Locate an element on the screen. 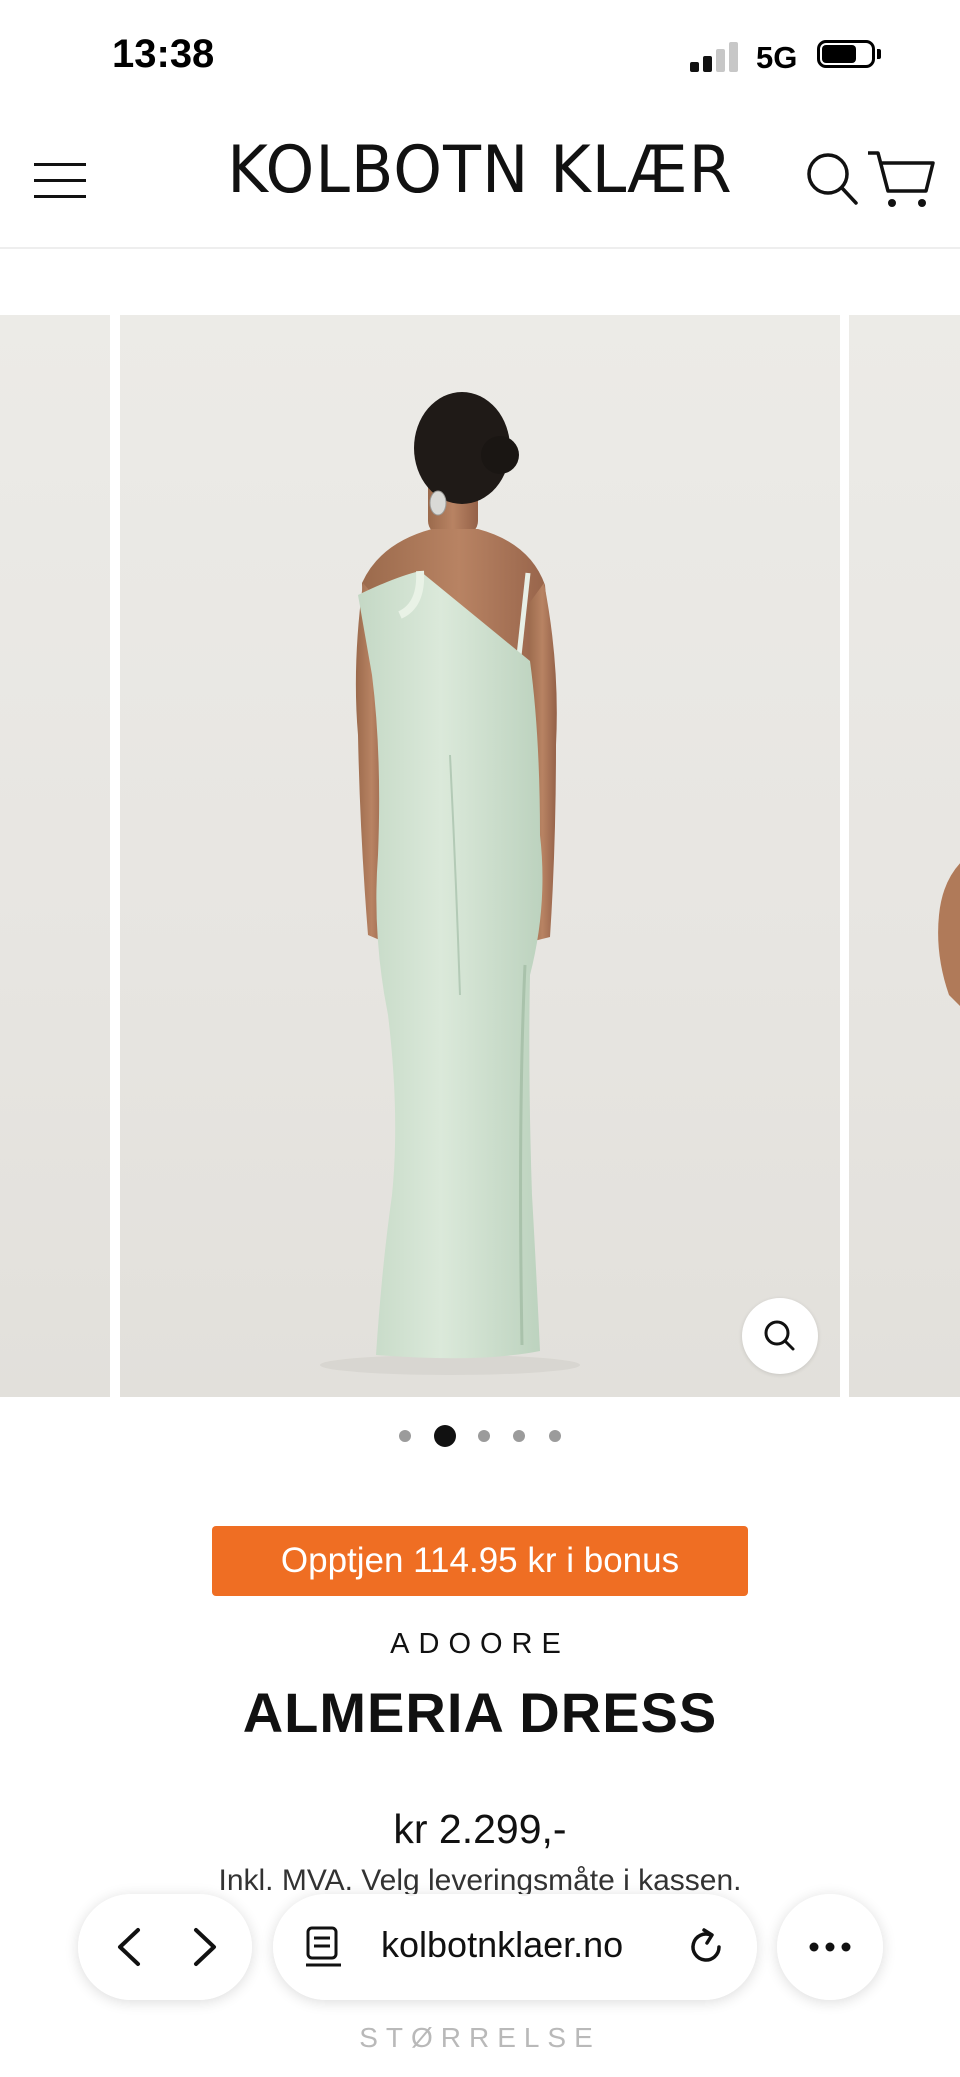 The width and height of the screenshot is (960, 2077). zoom-magnifier-icon is located at coordinates (779, 1335).